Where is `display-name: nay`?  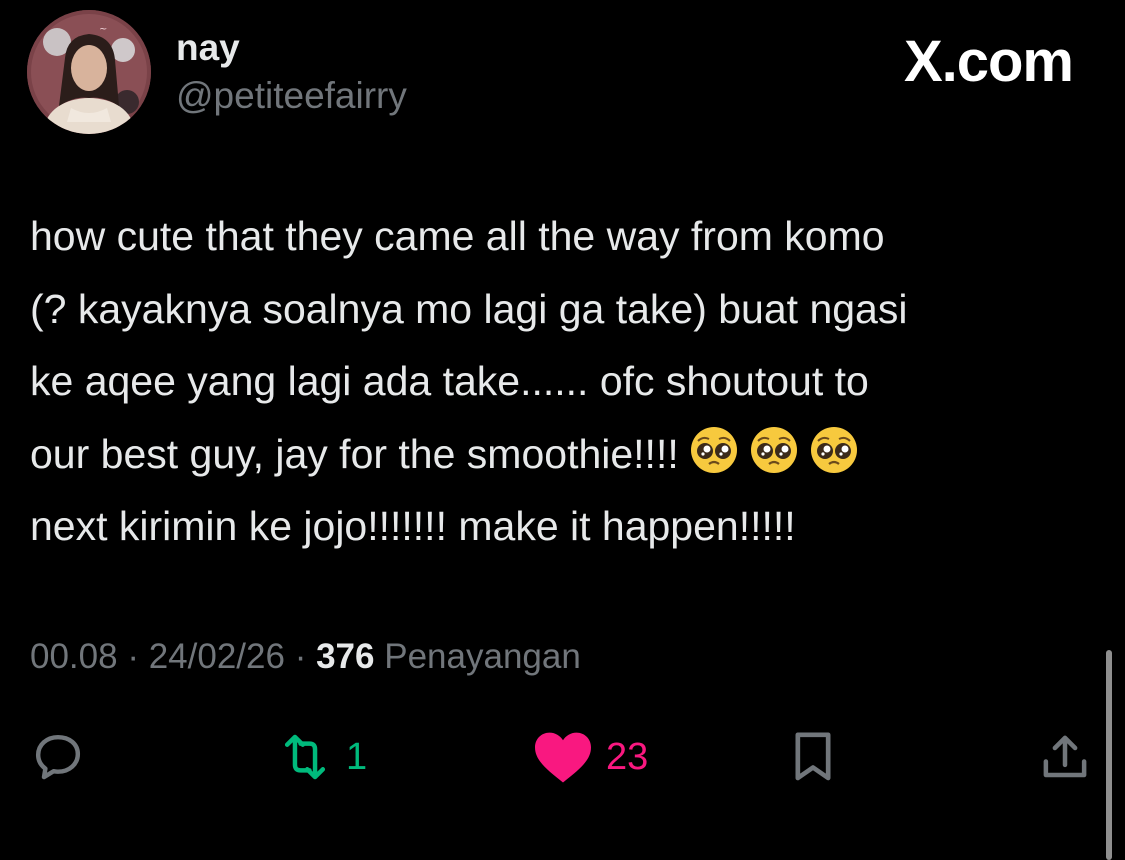
display-name: nay is located at coordinates (208, 48).